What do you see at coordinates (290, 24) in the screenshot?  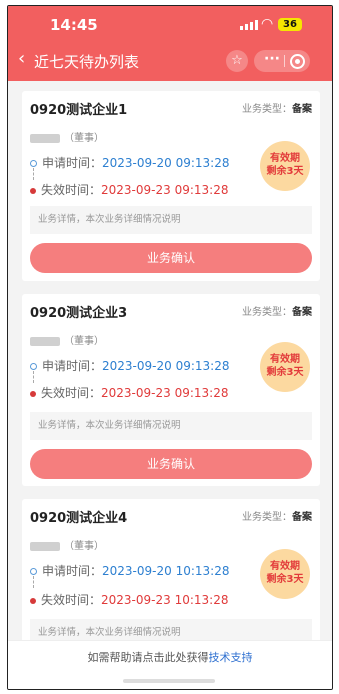 I see `battery-icon: 36` at bounding box center [290, 24].